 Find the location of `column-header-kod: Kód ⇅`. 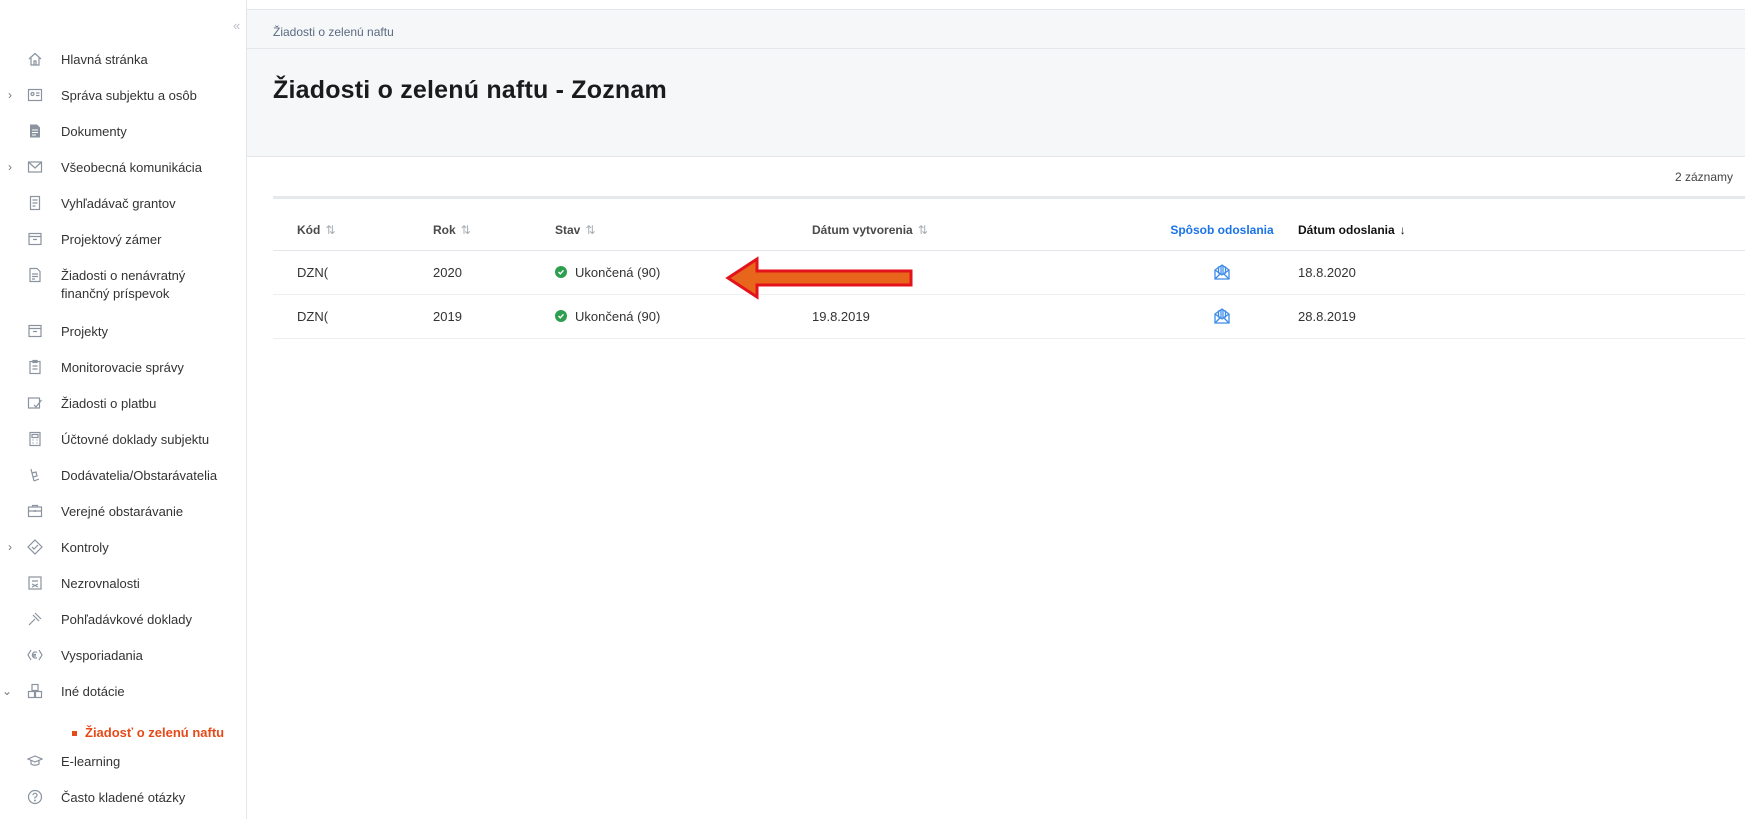

column-header-kod: Kód ⇅ is located at coordinates (353, 230).